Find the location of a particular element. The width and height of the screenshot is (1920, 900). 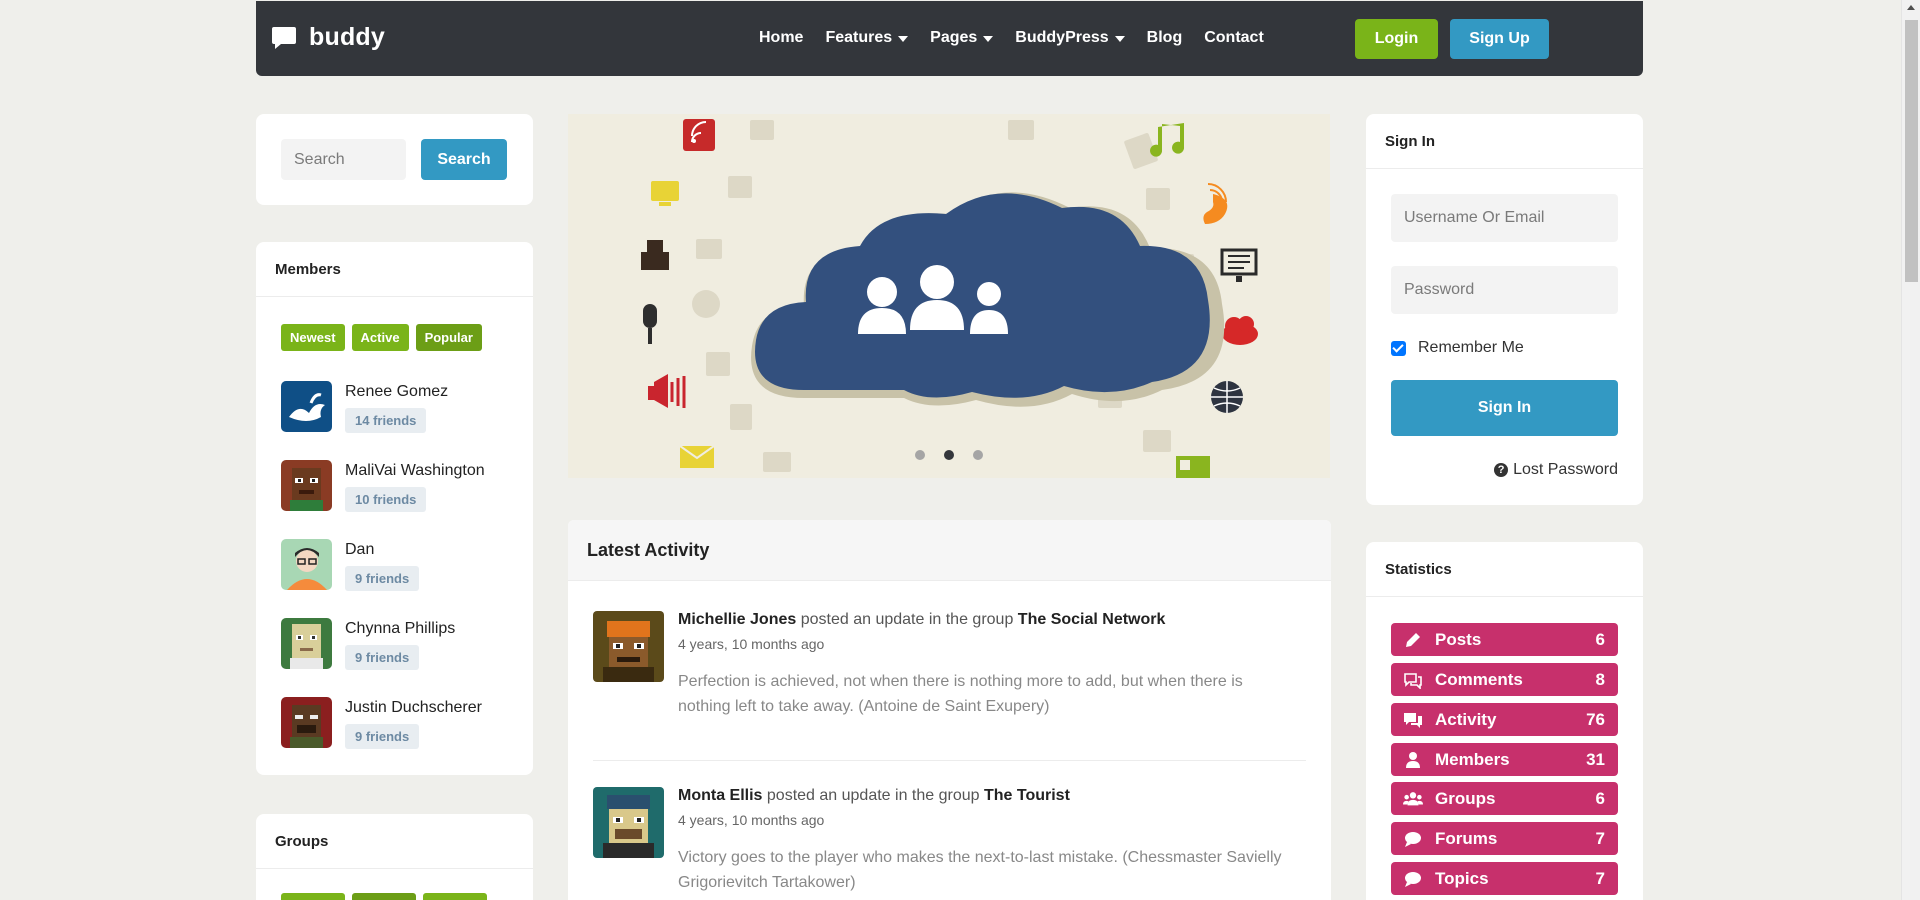

nav-contact: Contact is located at coordinates (1234, 38).